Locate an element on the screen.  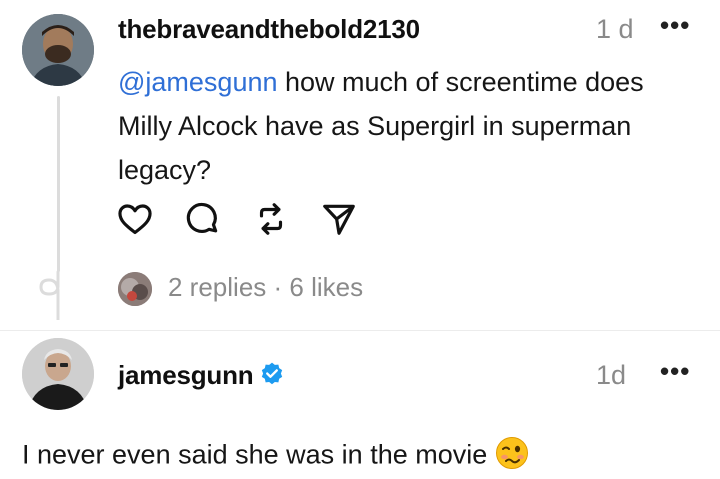
post-stats: 2 replies · 6 likes is located at coordinates (265, 287).